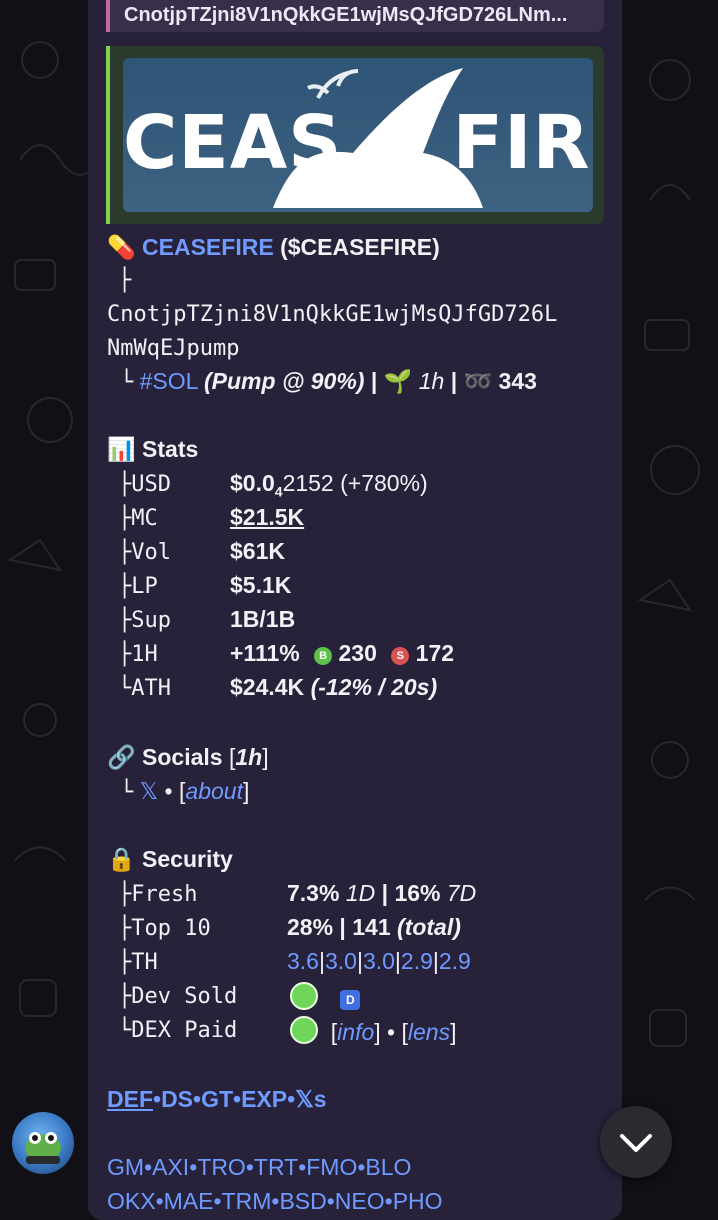 The height and width of the screenshot is (1220, 718). Describe the element at coordinates (388, 1167) in the screenshot. I see `link-blo: BLO` at that location.